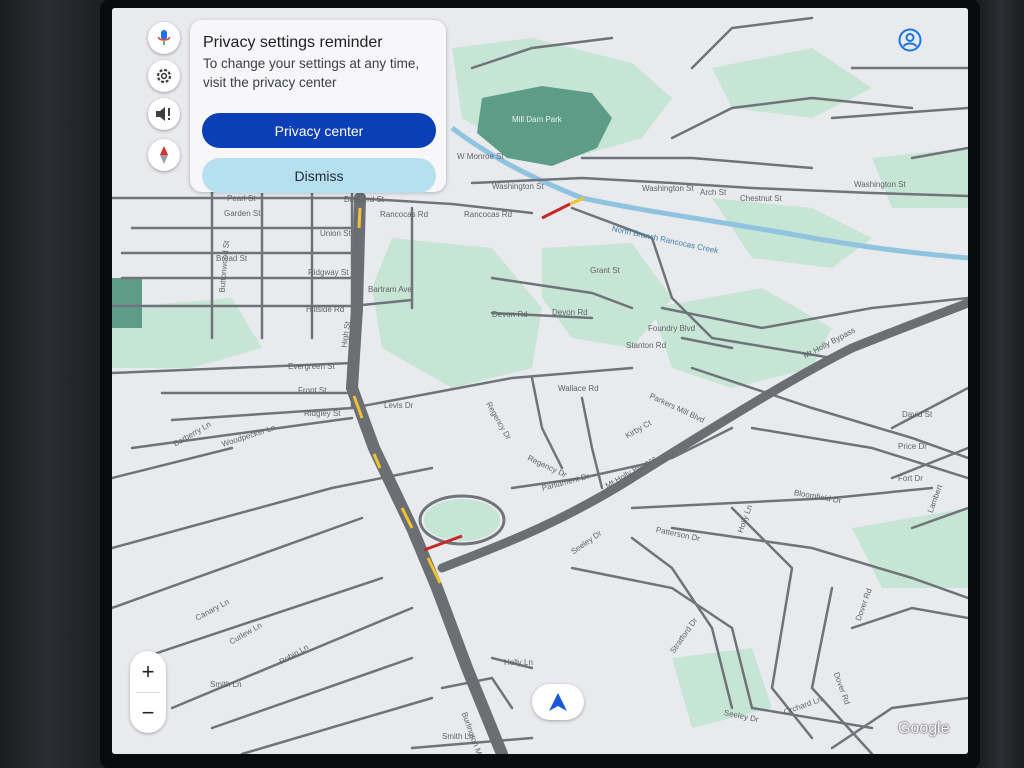 Image resolution: width=1024 pixels, height=768 pixels. Describe the element at coordinates (605, 270) in the screenshot. I see `road-label: Grant St` at that location.